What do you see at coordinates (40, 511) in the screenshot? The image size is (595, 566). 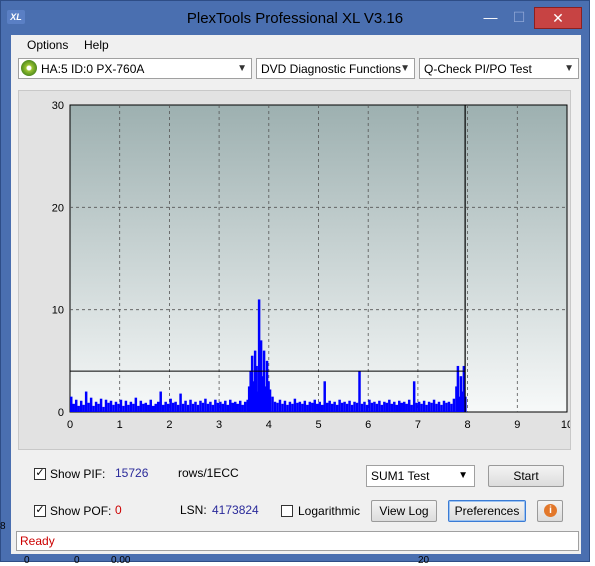 I see `show-pof-checkbox: ✓` at bounding box center [40, 511].